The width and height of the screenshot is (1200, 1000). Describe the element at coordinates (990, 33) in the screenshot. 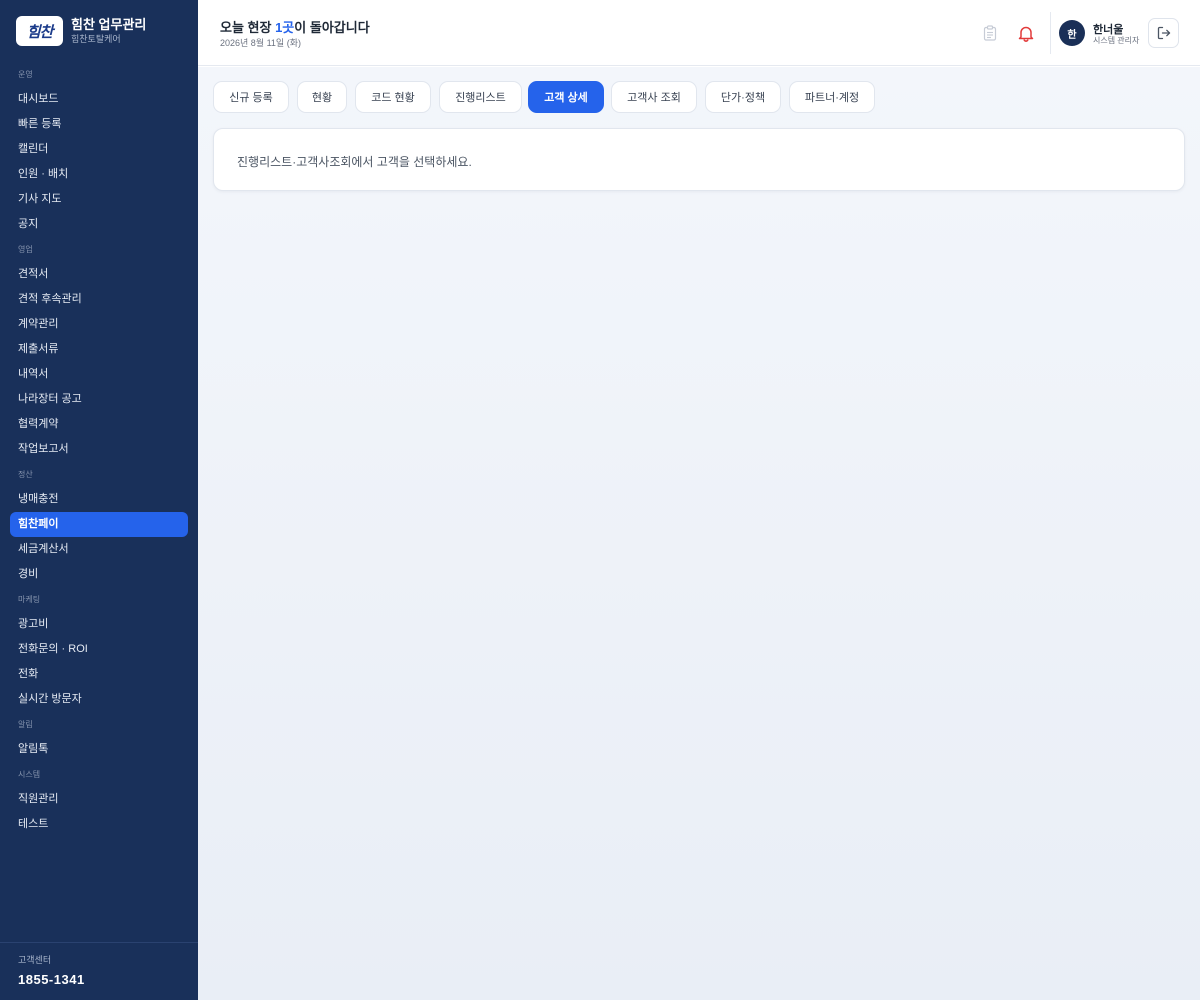

I see `clipboard-icon` at that location.